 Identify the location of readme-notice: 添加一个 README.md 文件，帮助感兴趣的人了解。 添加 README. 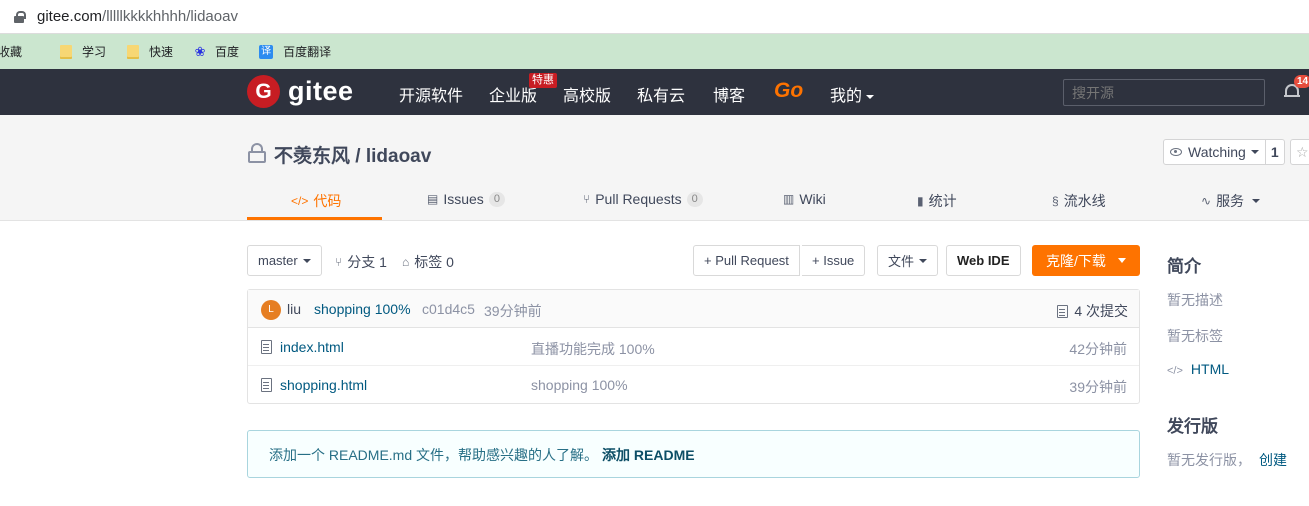
(693, 454).